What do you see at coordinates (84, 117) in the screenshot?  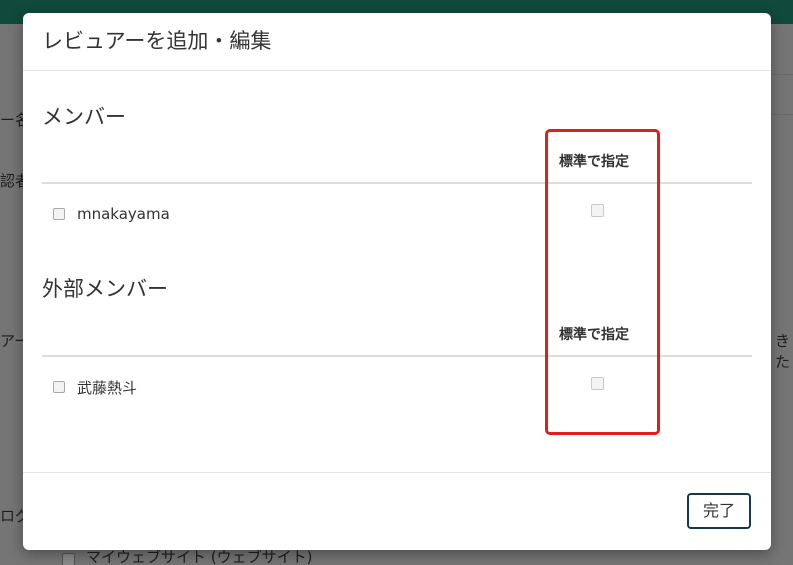 I see `members-section-title: メンバー` at bounding box center [84, 117].